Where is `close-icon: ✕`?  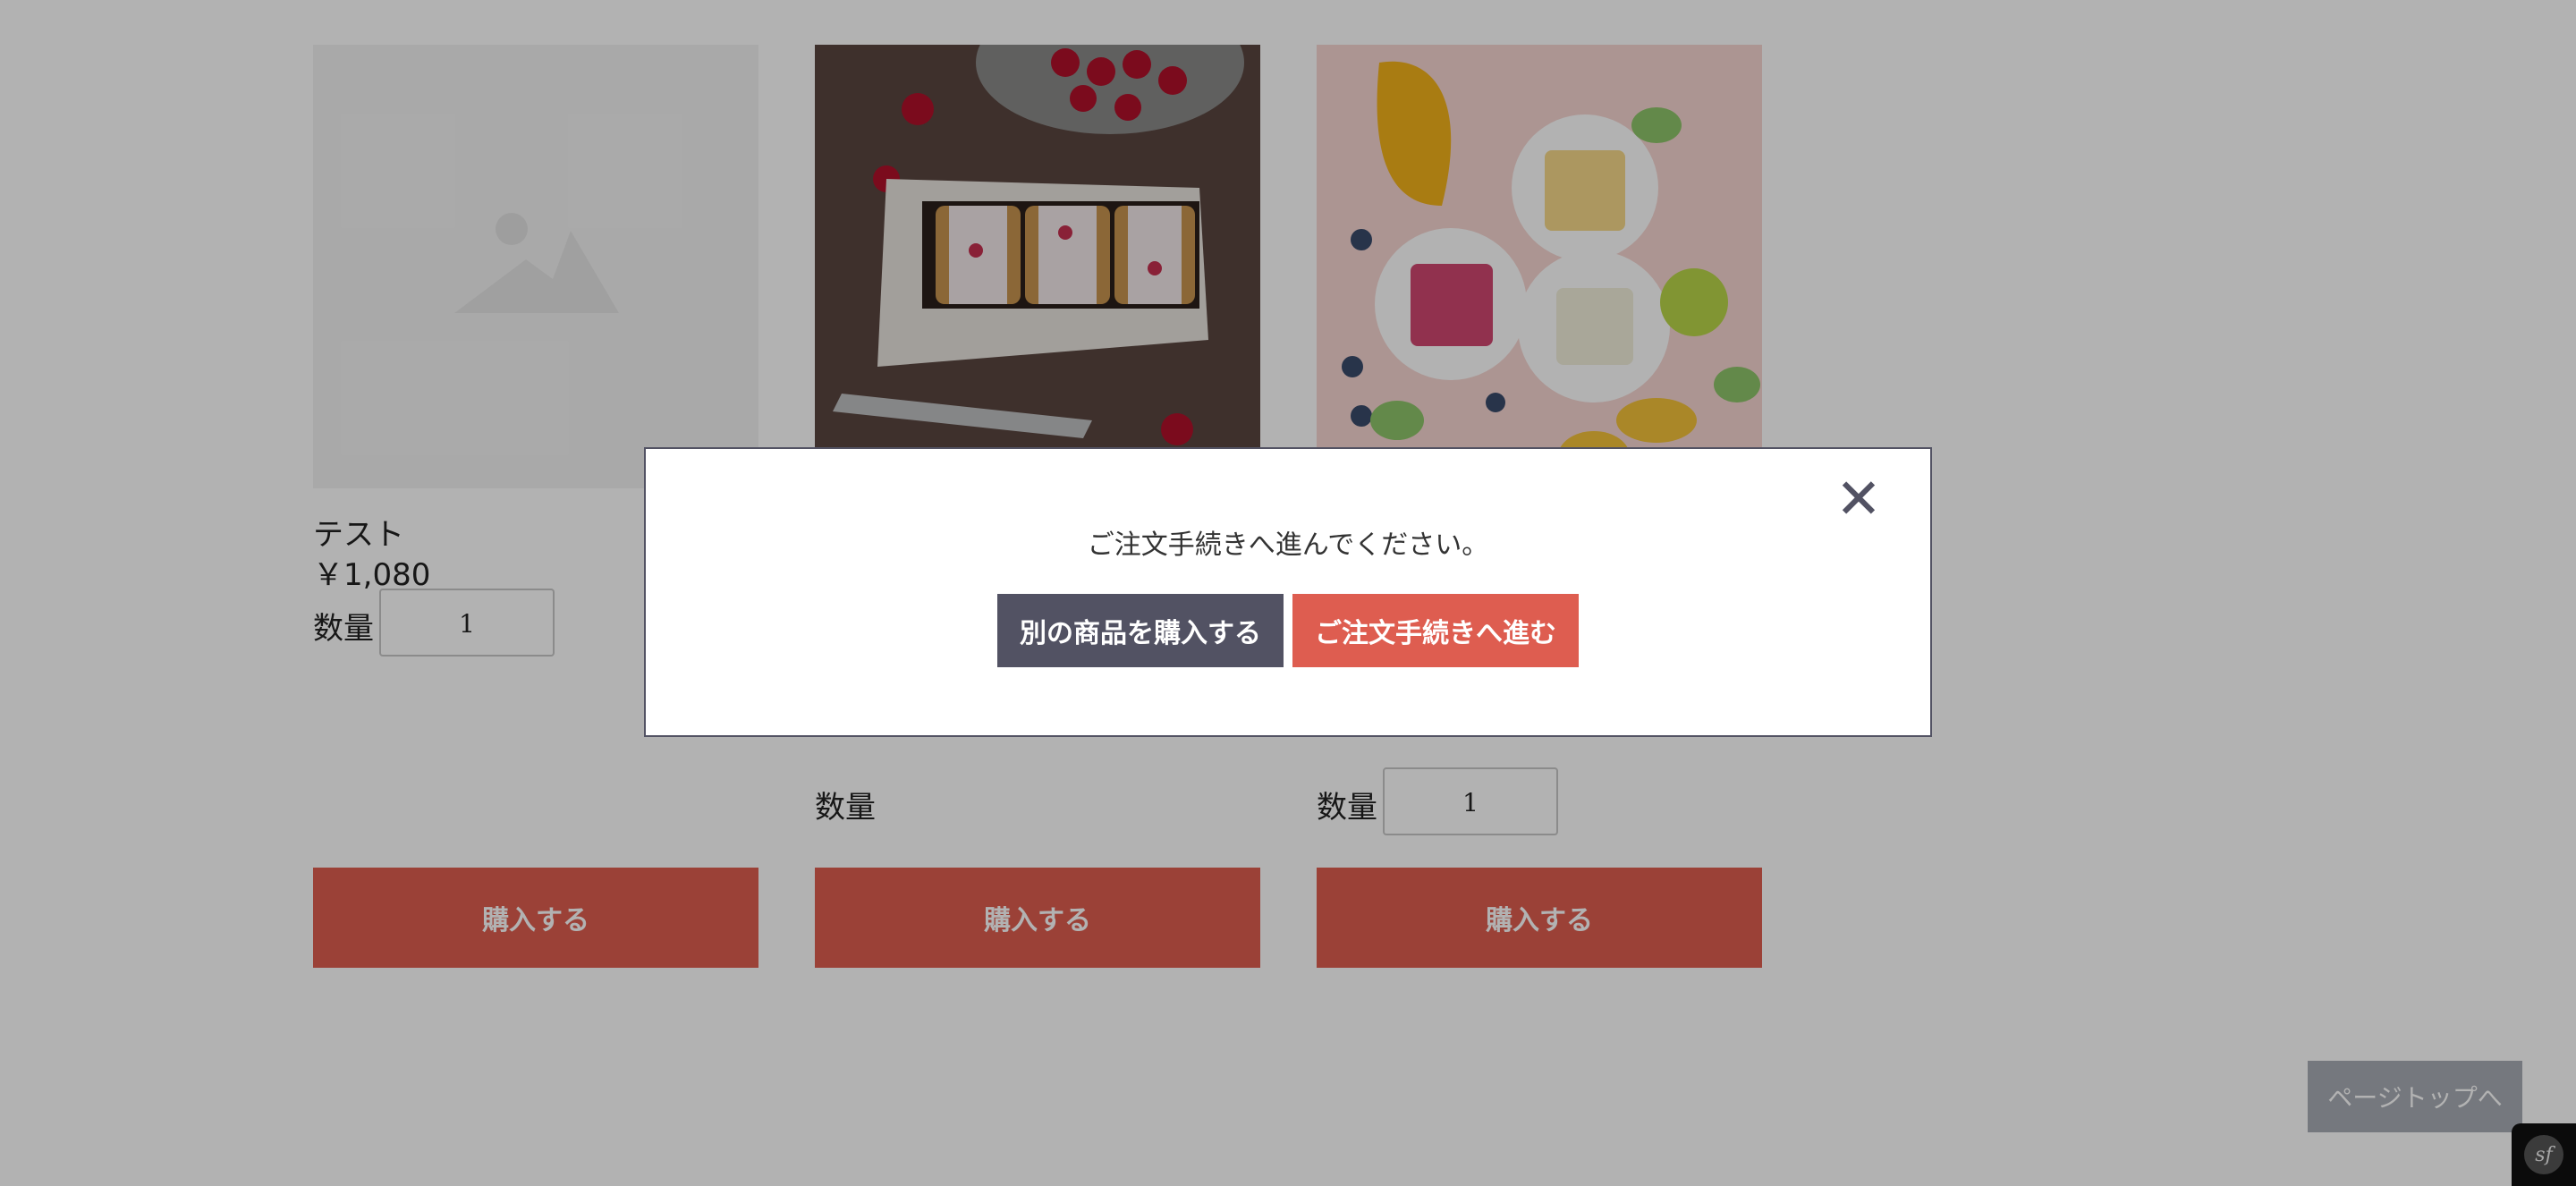 close-icon: ✕ is located at coordinates (1859, 499).